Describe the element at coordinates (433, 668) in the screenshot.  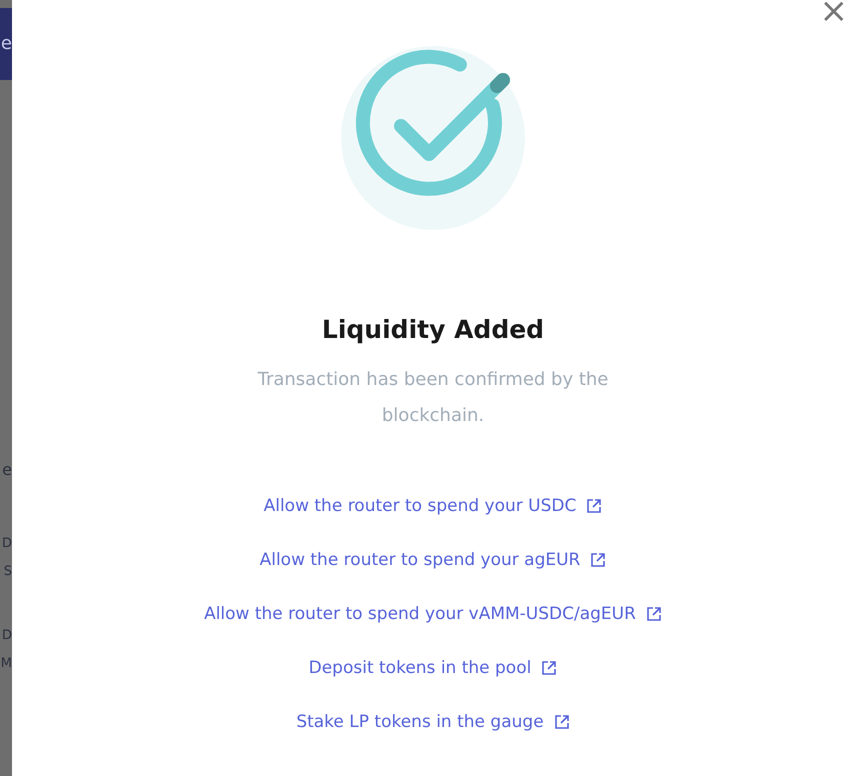
I see `transaction-link: Deposit tokens in the pool` at that location.